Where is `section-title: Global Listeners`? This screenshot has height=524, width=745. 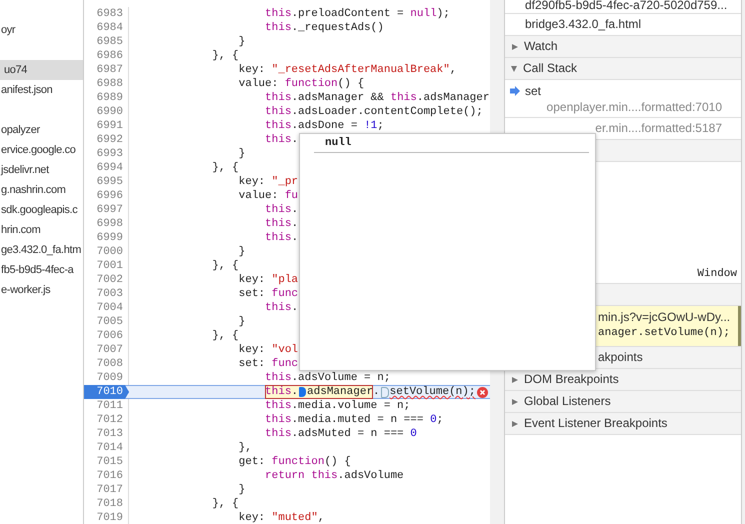
section-title: Global Listeners is located at coordinates (567, 401).